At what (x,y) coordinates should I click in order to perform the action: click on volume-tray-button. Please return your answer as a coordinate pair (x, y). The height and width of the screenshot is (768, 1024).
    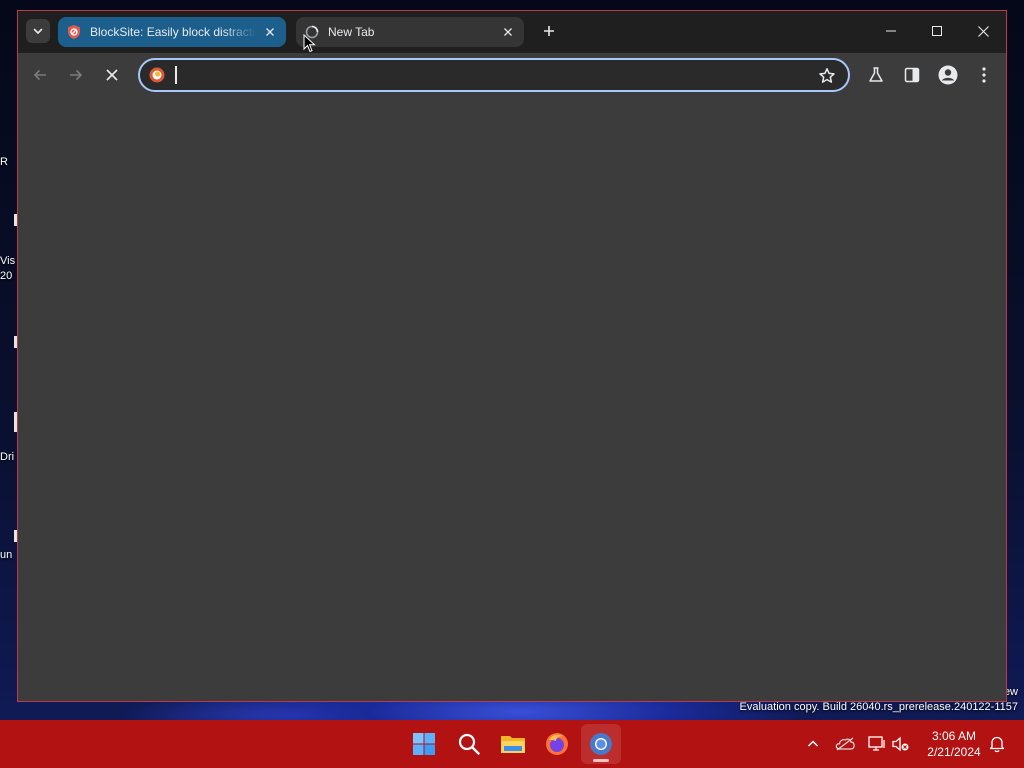
    Looking at the image, I should click on (901, 744).